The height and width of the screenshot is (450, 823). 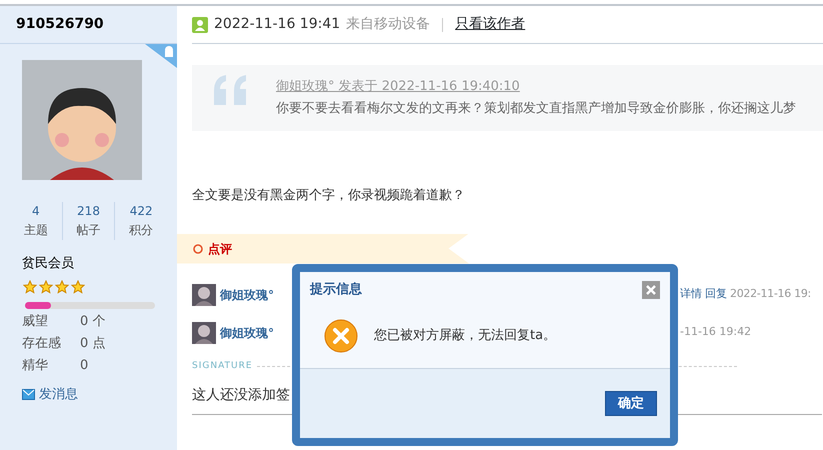 What do you see at coordinates (716, 332) in the screenshot?
I see `comment-time: -11-16 19:42` at bounding box center [716, 332].